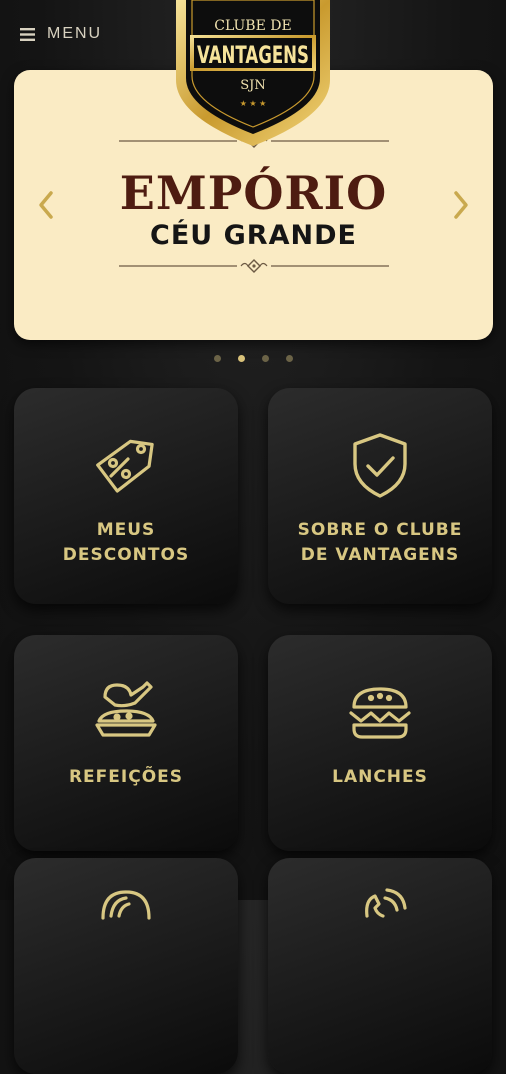  What do you see at coordinates (380, 743) in the screenshot?
I see `card-lanches: LANCHES` at bounding box center [380, 743].